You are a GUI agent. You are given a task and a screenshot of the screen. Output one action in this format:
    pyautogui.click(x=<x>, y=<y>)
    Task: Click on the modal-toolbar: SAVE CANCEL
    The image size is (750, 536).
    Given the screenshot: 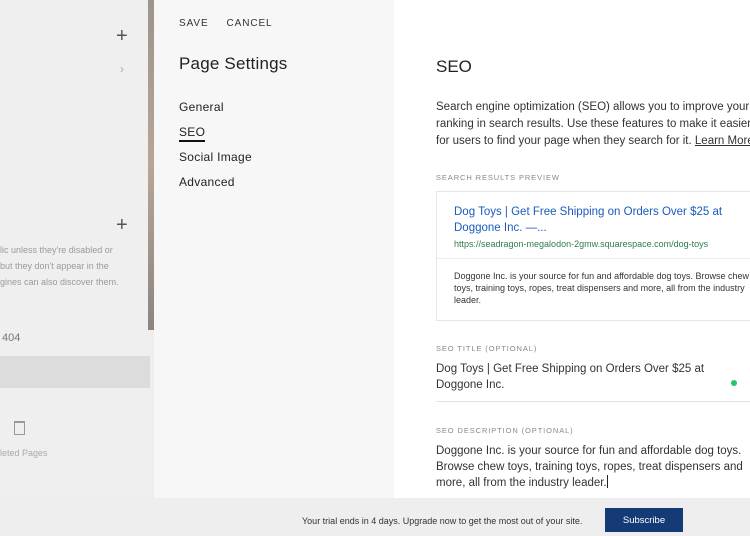 What is the action you would take?
    pyautogui.click(x=226, y=23)
    